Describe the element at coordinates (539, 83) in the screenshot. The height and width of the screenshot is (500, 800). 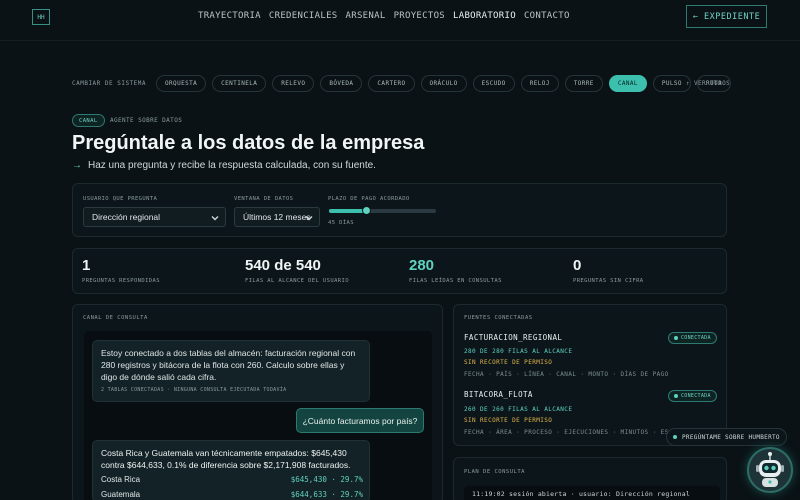
I see `system-pill-reloj: RELOJ` at that location.